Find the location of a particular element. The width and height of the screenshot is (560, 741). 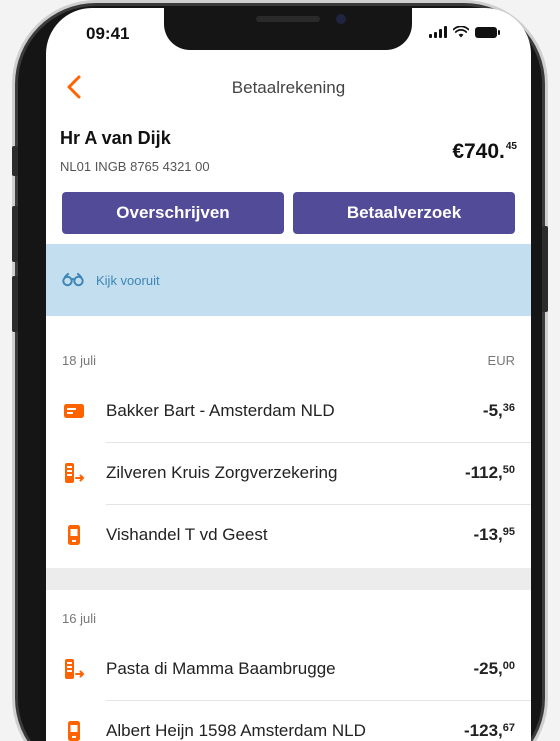

section-separator is located at coordinates (288, 579).